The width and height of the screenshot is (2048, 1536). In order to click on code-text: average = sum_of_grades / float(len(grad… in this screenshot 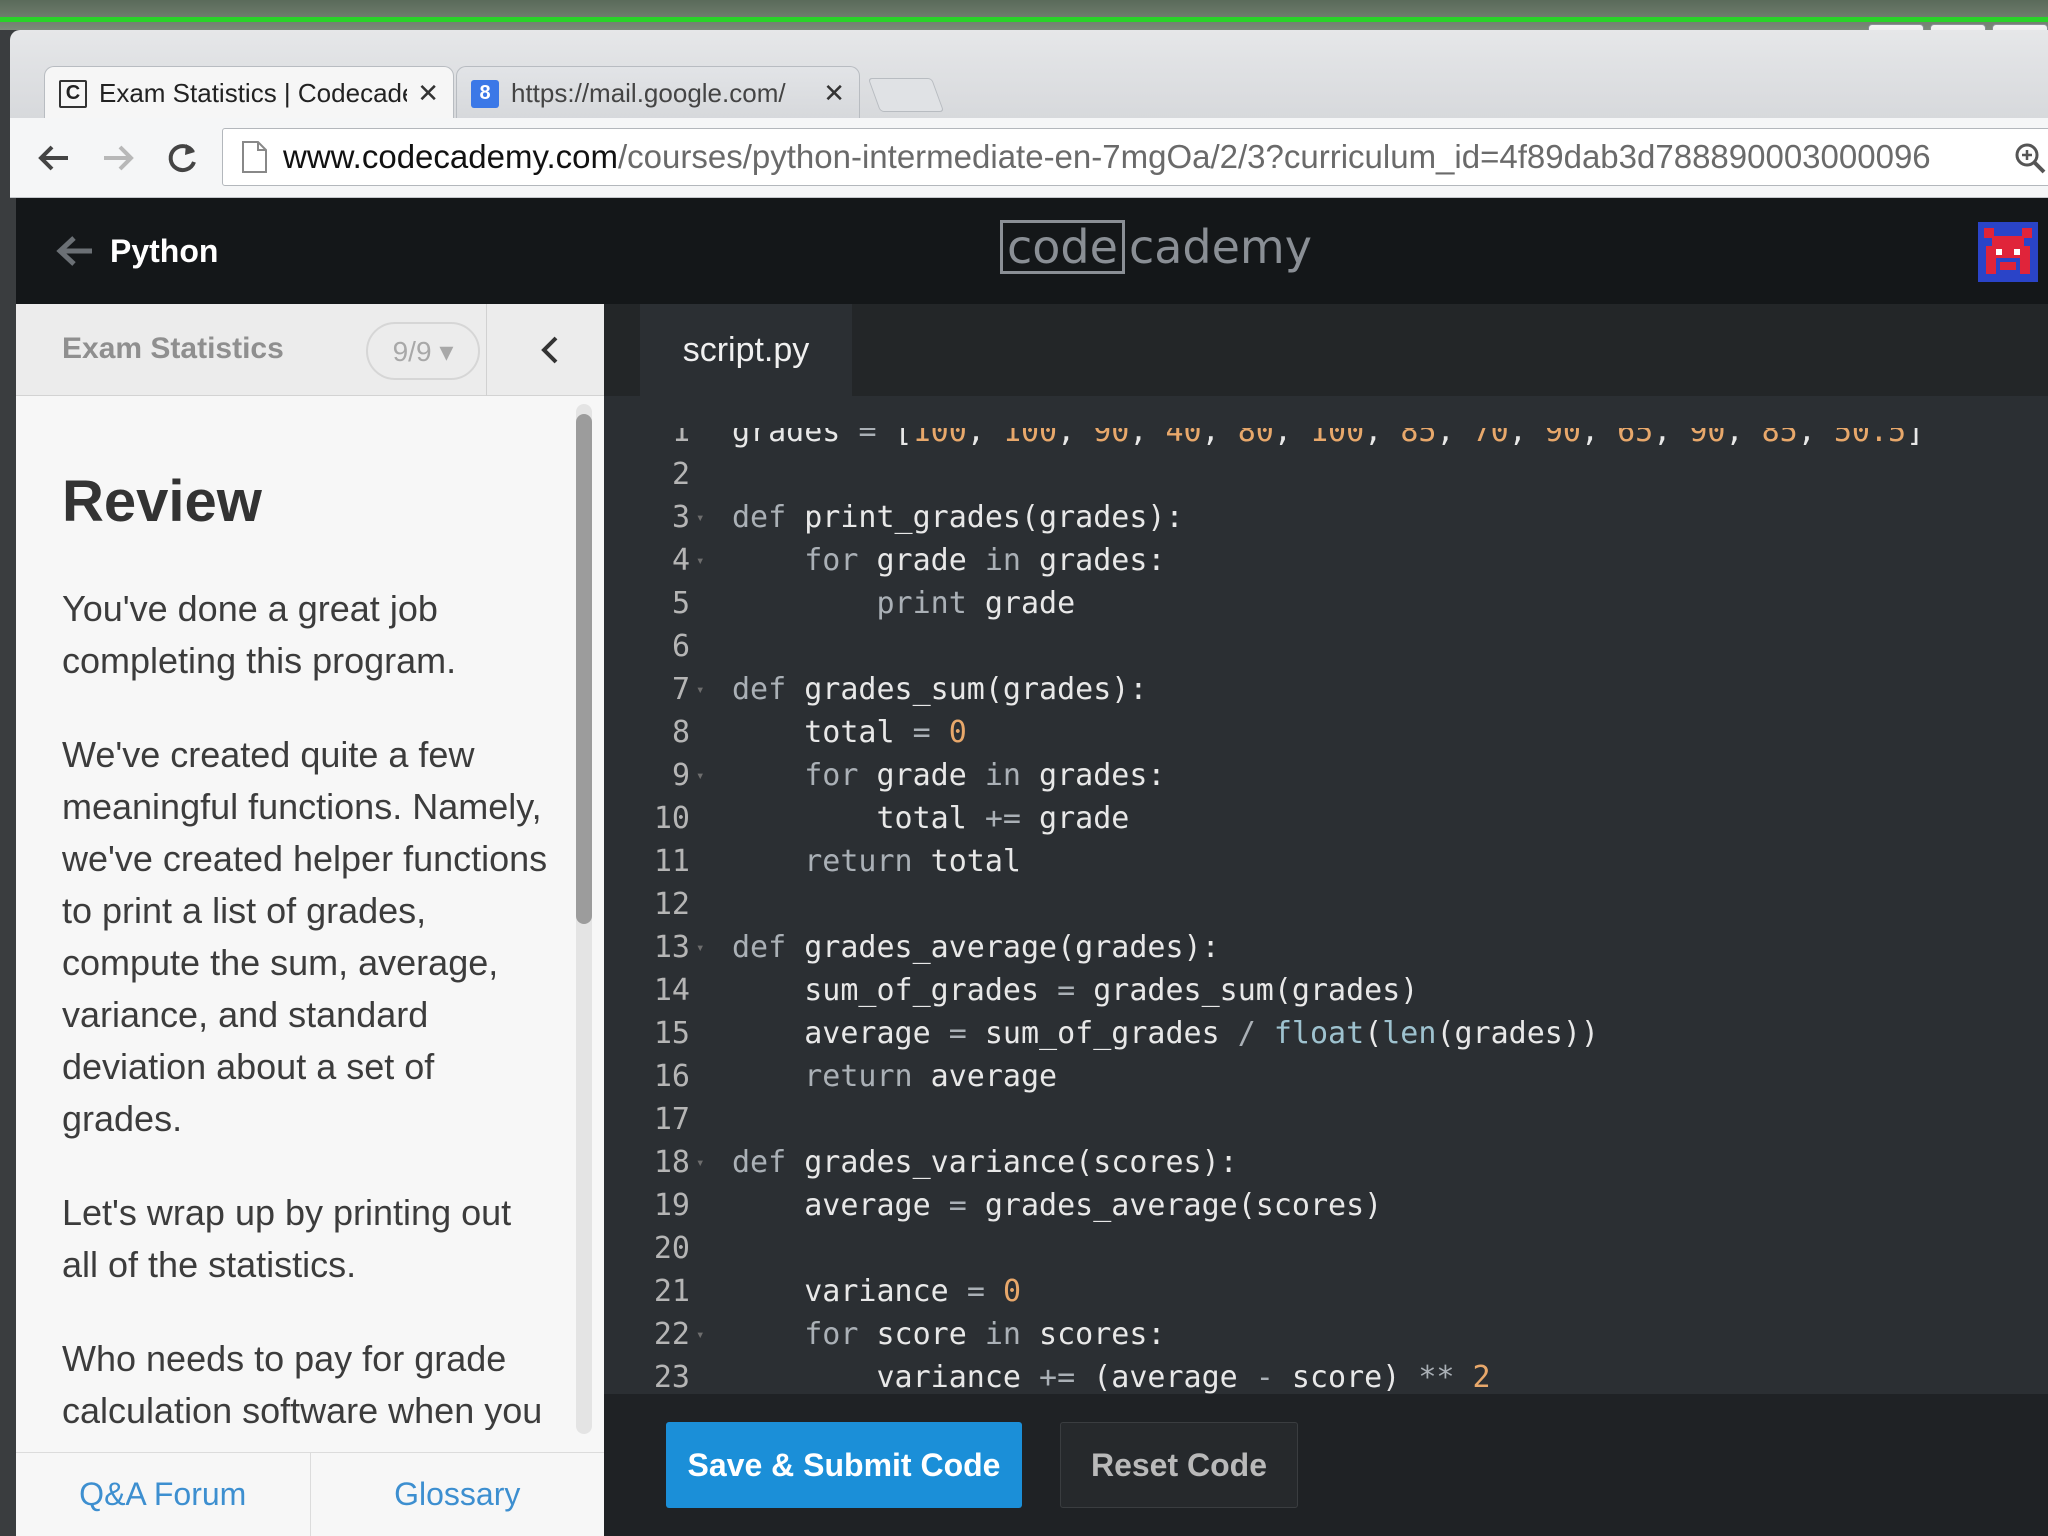, I will do `click(1165, 1033)`.